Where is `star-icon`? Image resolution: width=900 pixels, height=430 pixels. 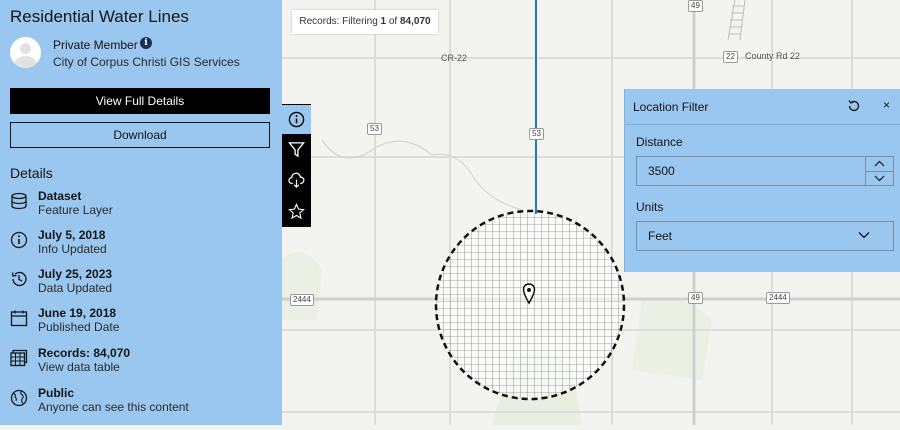
star-icon is located at coordinates (296, 211).